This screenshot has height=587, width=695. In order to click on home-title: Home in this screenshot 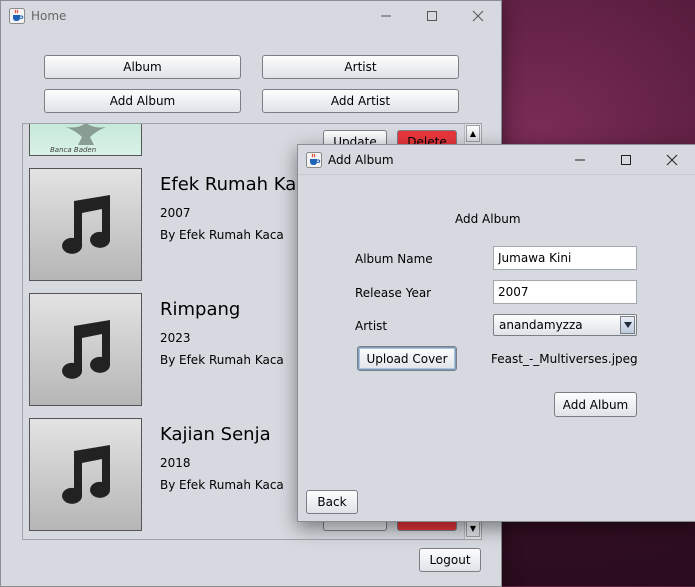, I will do `click(49, 15)`.